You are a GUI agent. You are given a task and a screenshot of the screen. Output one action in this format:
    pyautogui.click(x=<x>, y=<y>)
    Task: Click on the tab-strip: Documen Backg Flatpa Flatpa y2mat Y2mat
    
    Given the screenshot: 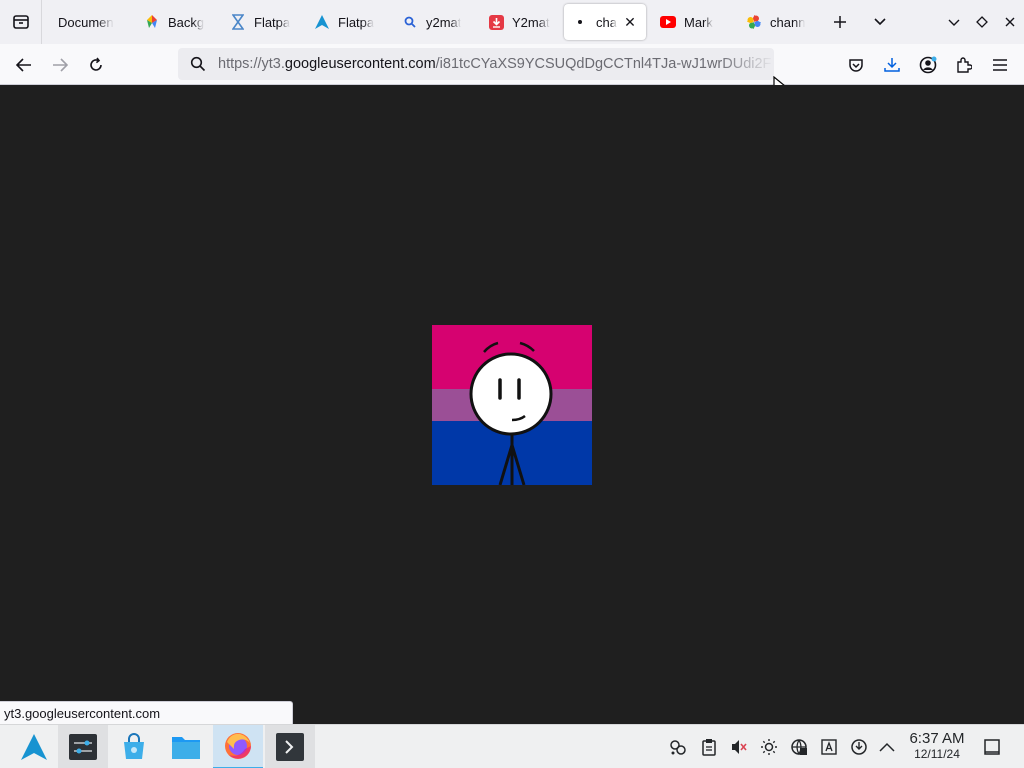 What is the action you would take?
    pyautogui.click(x=512, y=22)
    